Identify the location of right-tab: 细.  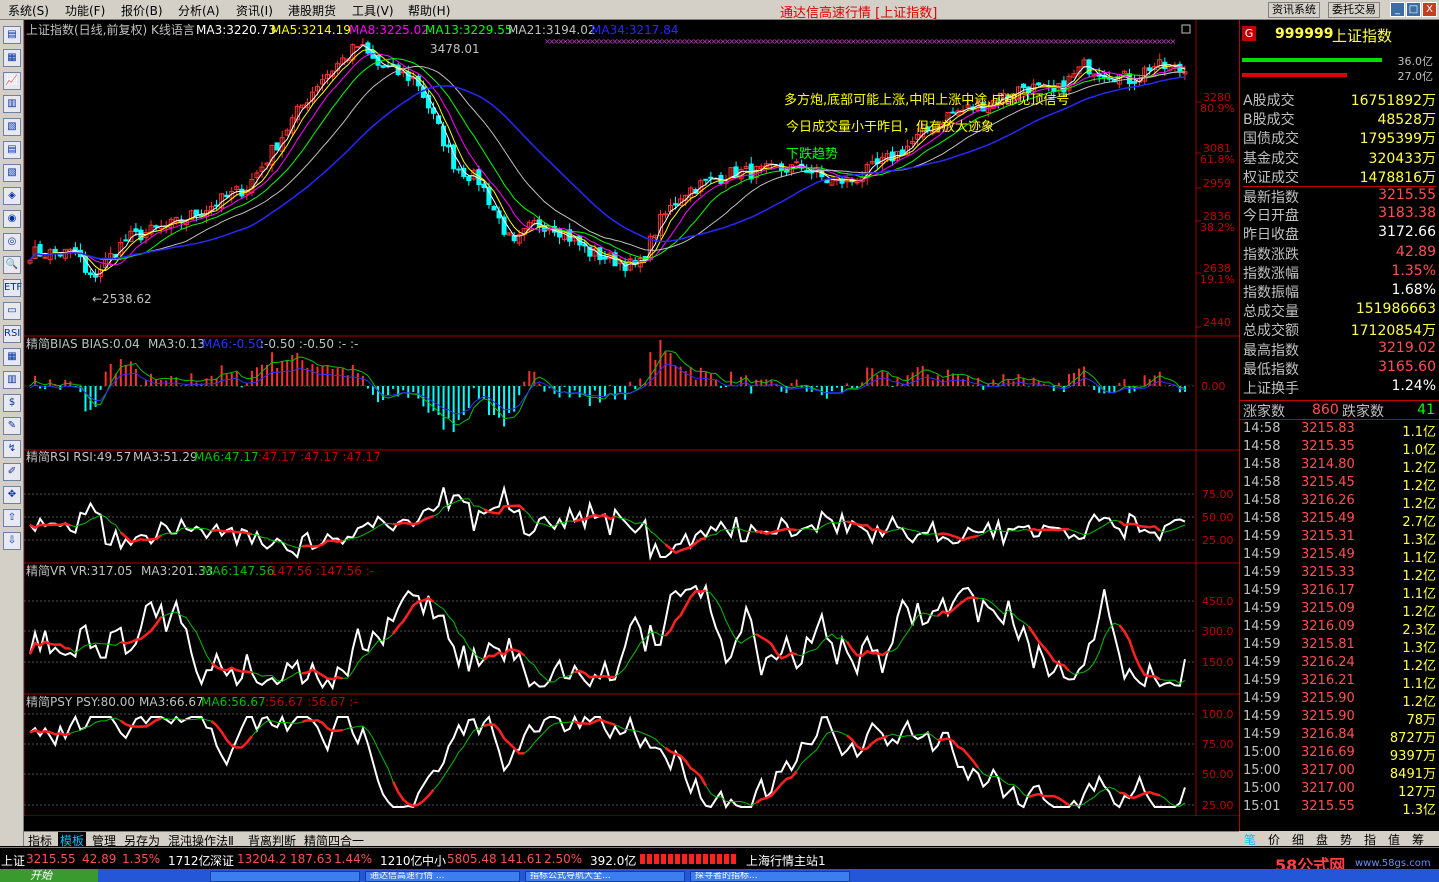
(1298, 839).